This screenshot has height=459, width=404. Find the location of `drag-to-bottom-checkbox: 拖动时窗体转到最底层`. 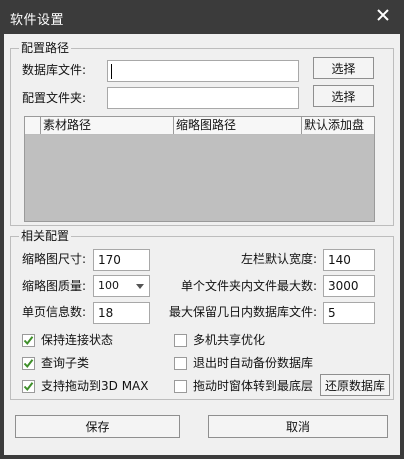

drag-to-bottom-checkbox: 拖动时窗体转到最底层 is located at coordinates (243, 386).